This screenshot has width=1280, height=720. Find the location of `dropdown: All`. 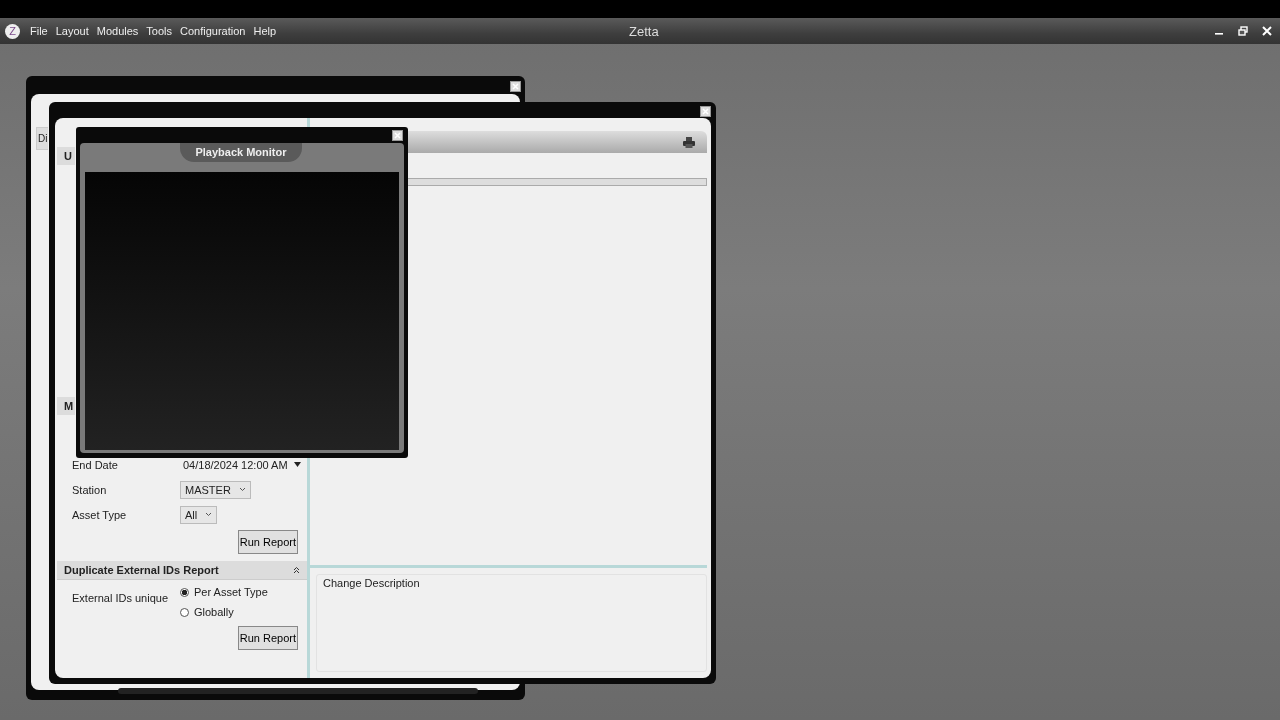

dropdown: All is located at coordinates (199, 514).